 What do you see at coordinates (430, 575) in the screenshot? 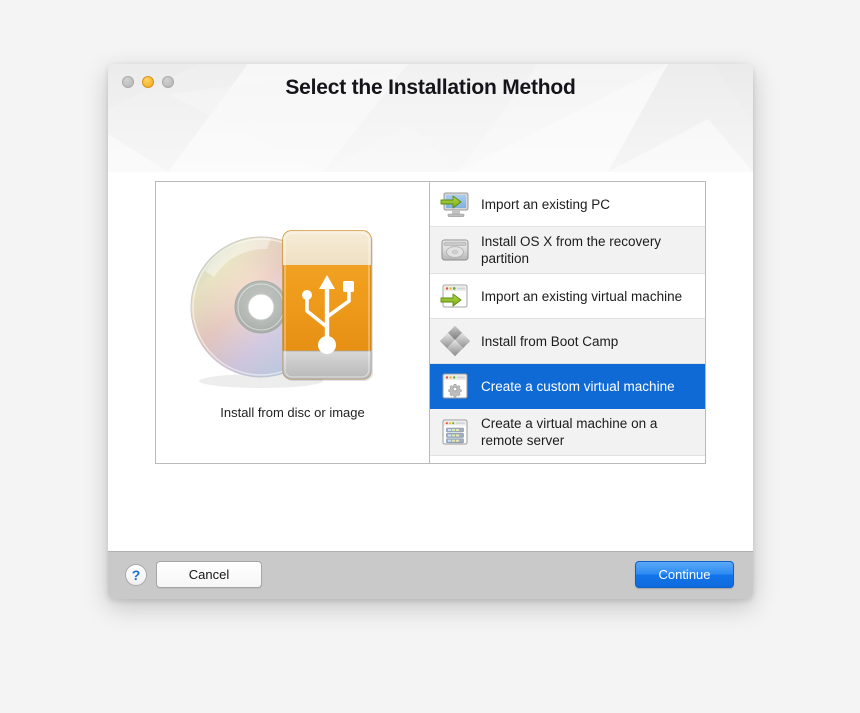
I see `window-footer: ? Cancel Continue` at bounding box center [430, 575].